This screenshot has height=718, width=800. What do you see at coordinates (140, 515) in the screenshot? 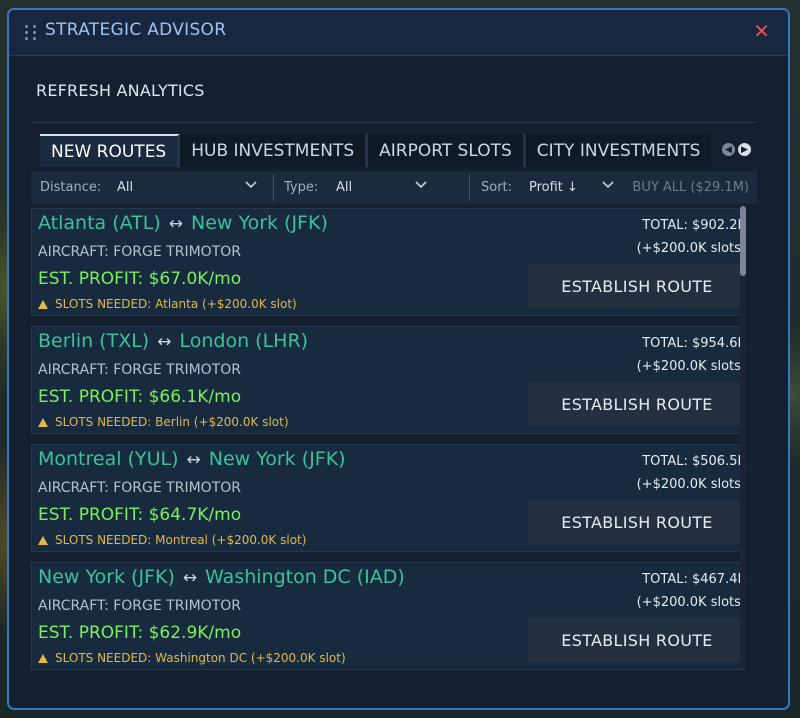
I see `route-est-profit: EST. PROFIT: $64.7K/mo` at bounding box center [140, 515].